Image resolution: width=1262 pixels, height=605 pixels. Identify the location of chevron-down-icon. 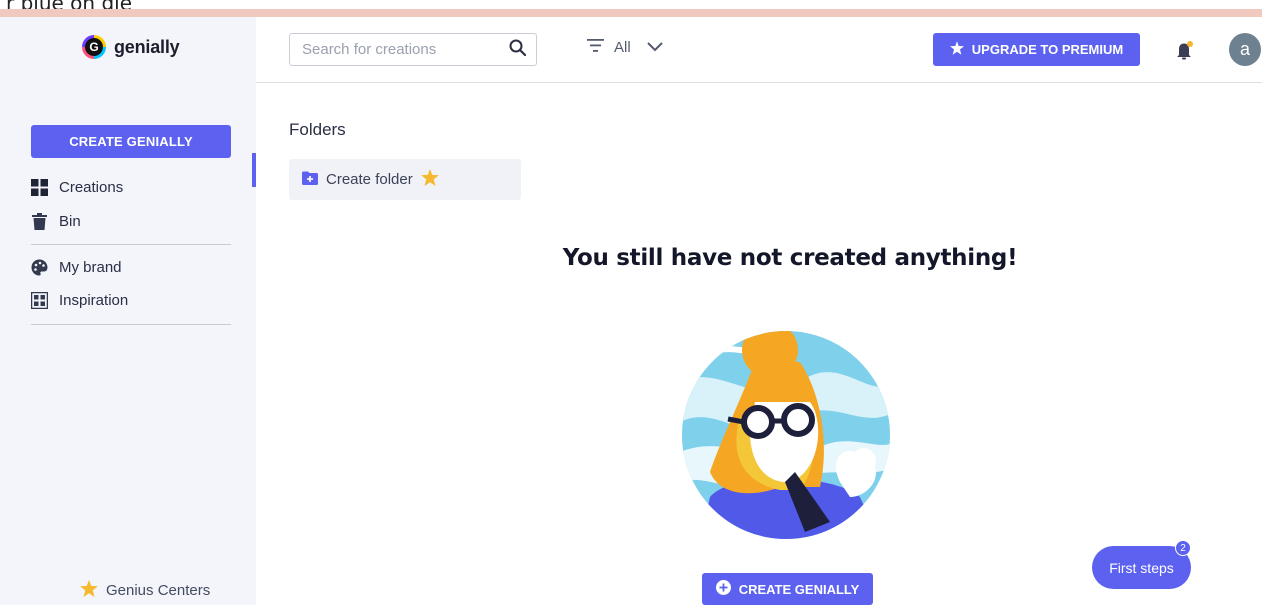
(654, 47).